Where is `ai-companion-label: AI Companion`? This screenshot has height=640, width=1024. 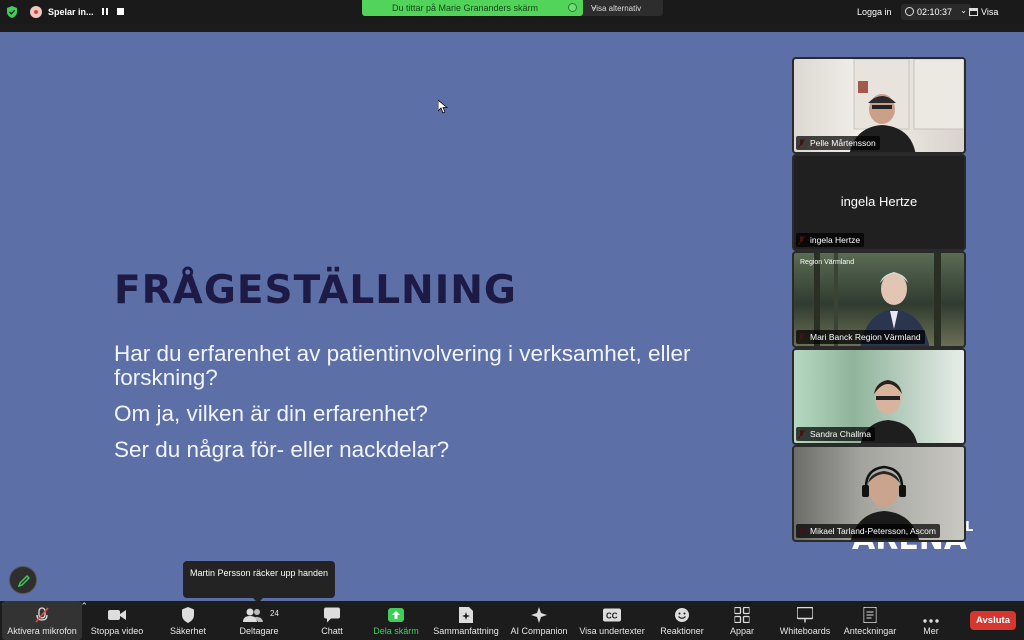 ai-companion-label: AI Companion is located at coordinates (539, 631).